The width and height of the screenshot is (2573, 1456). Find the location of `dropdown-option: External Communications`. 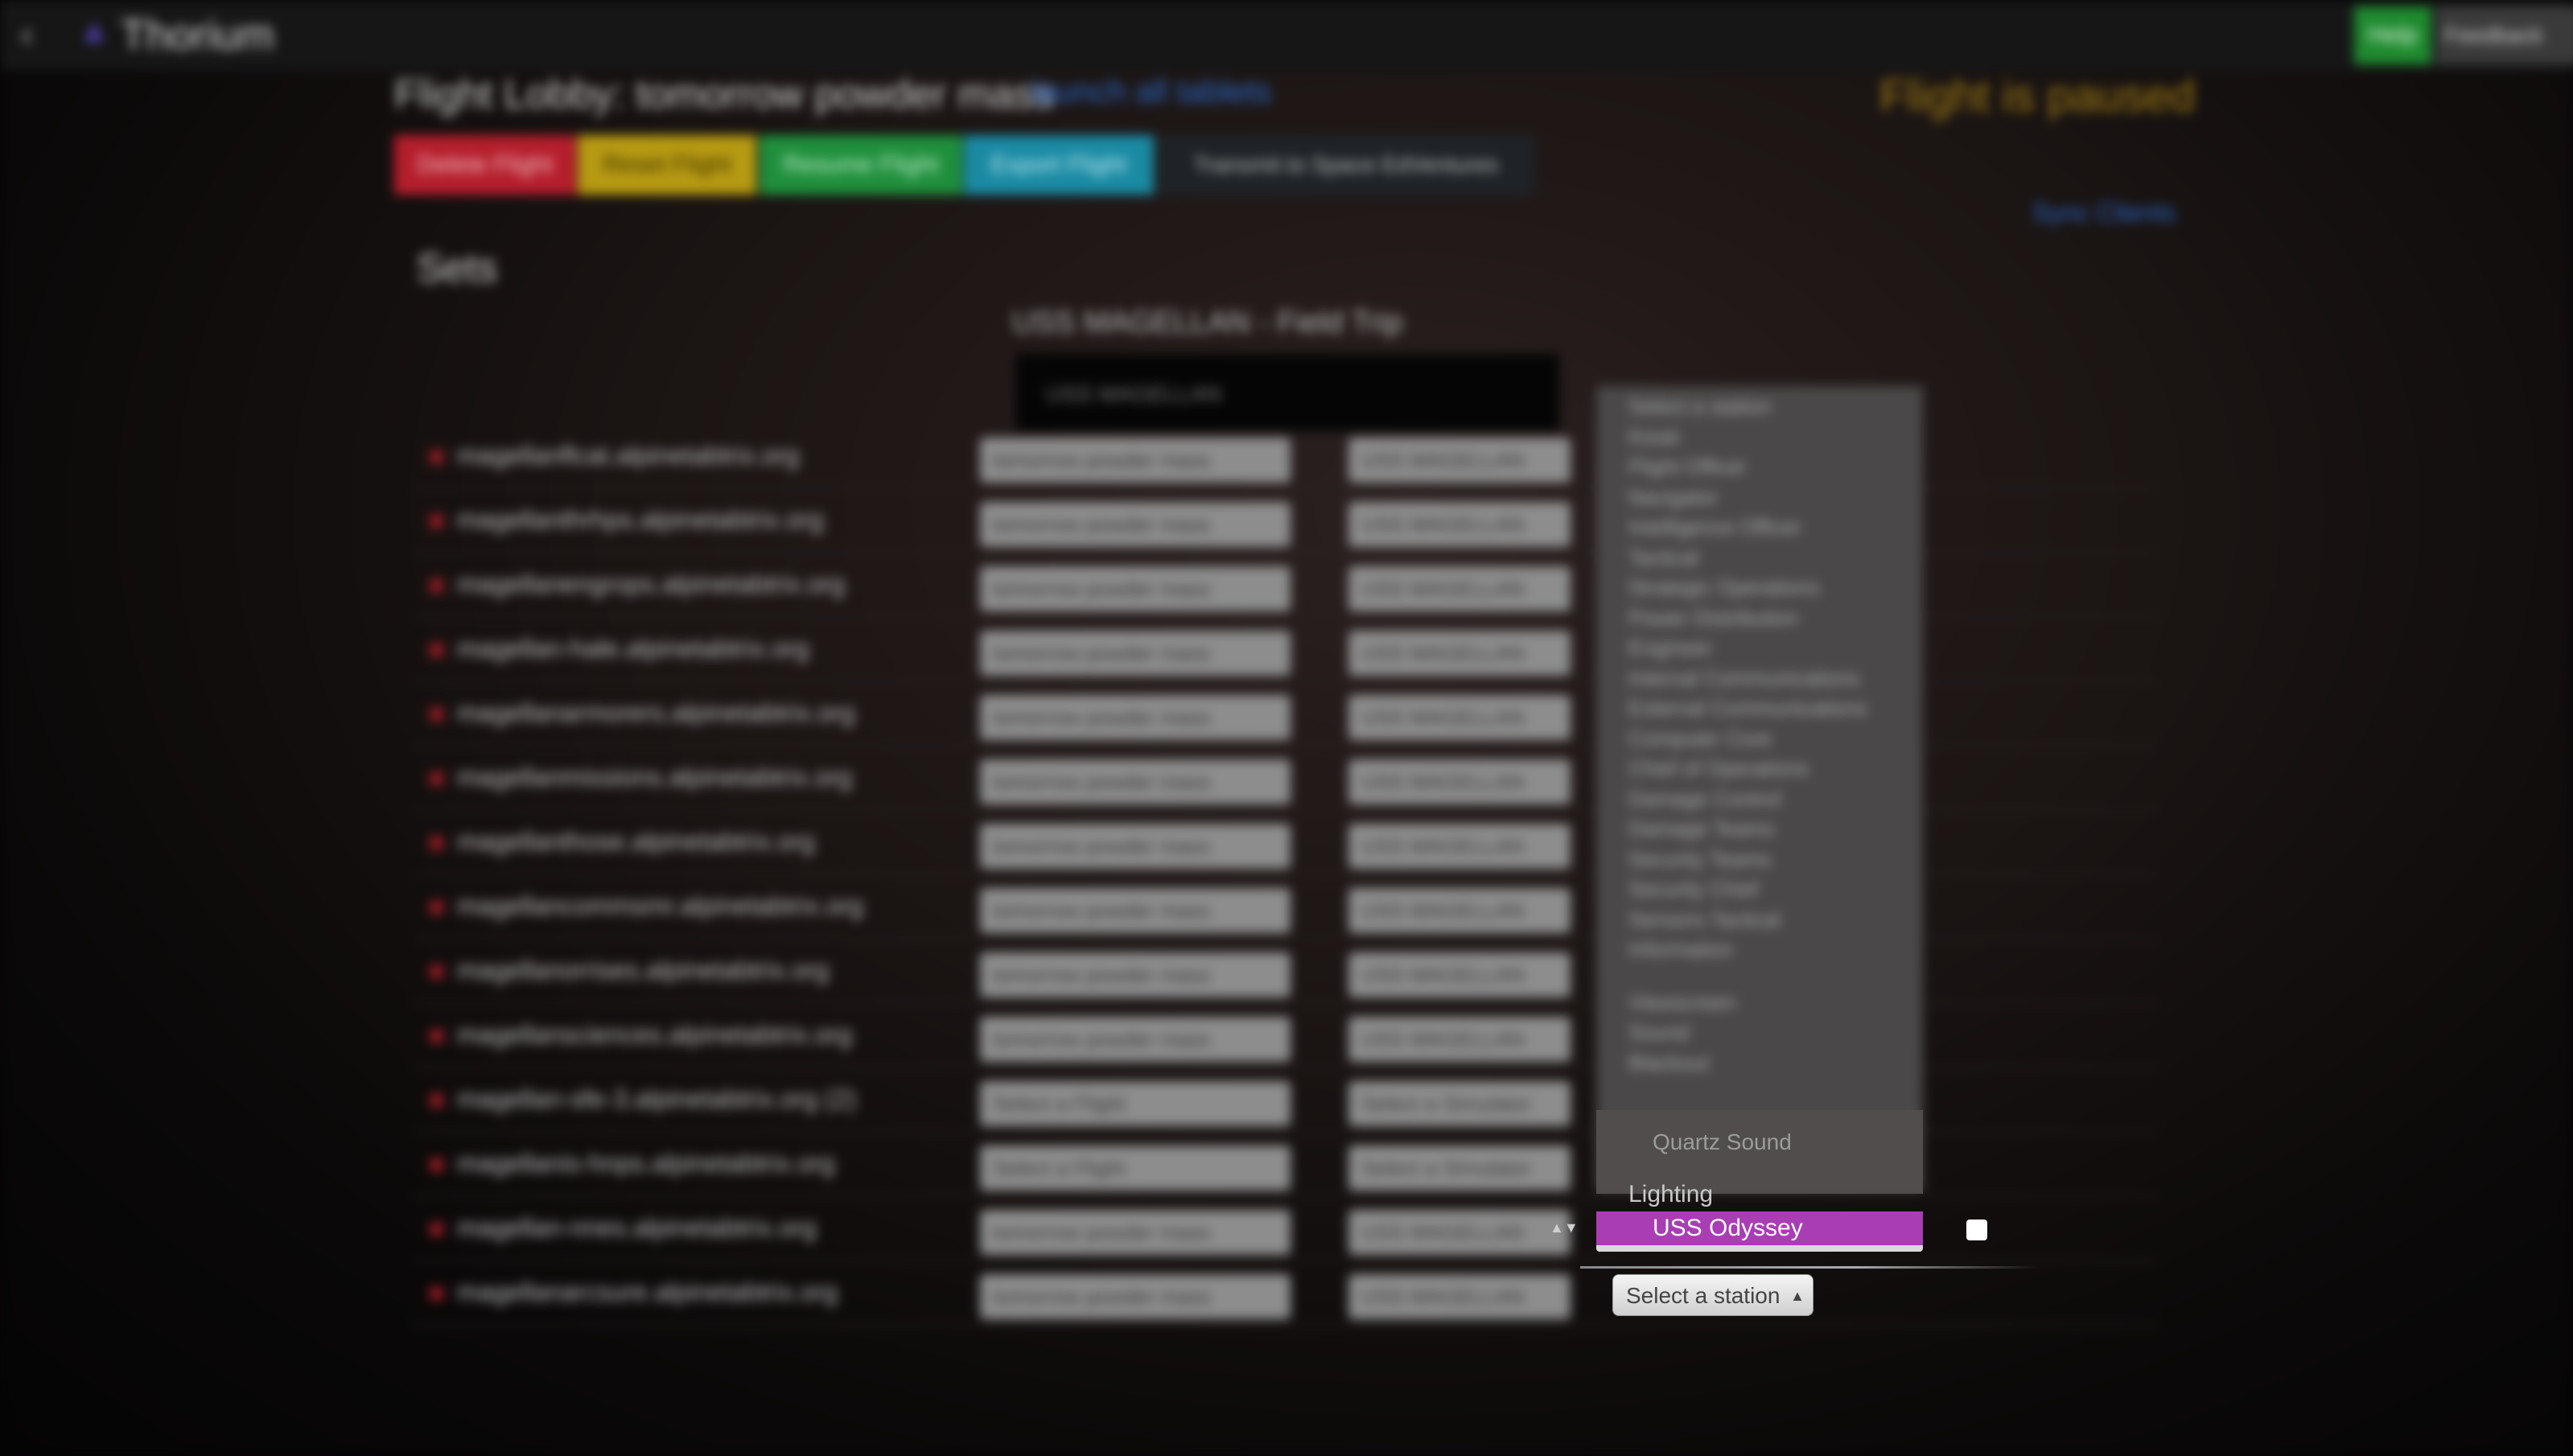

dropdown-option: External Communications is located at coordinates (1747, 708).